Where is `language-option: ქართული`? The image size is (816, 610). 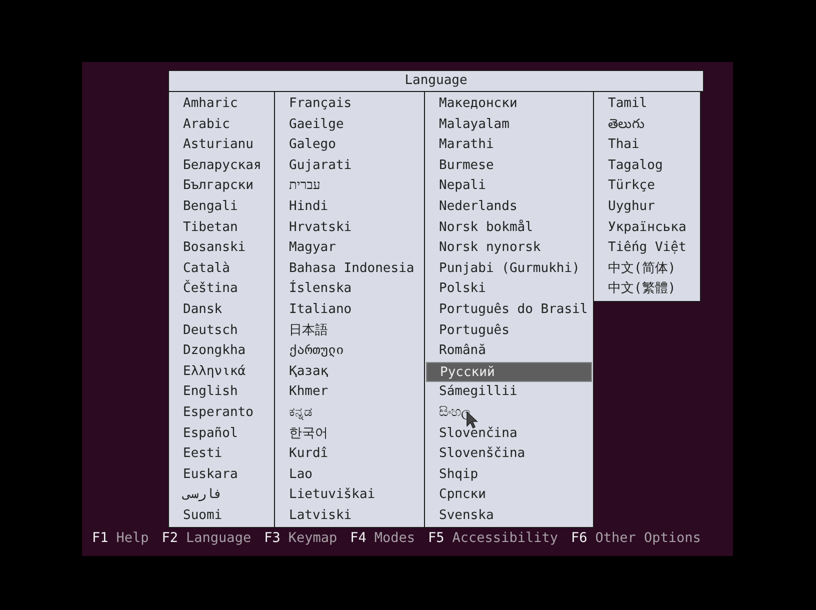
language-option: ქართული is located at coordinates (349, 351).